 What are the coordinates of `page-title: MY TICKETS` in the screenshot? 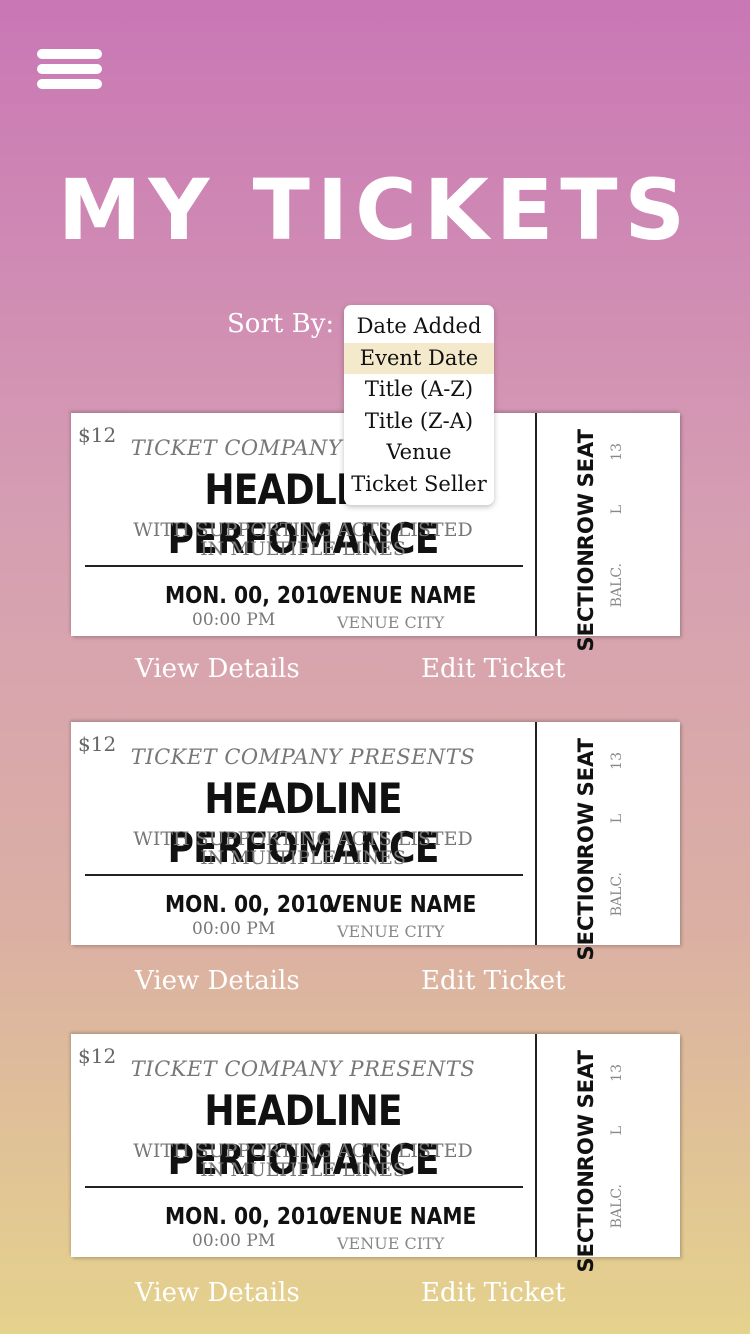 It's located at (375, 210).